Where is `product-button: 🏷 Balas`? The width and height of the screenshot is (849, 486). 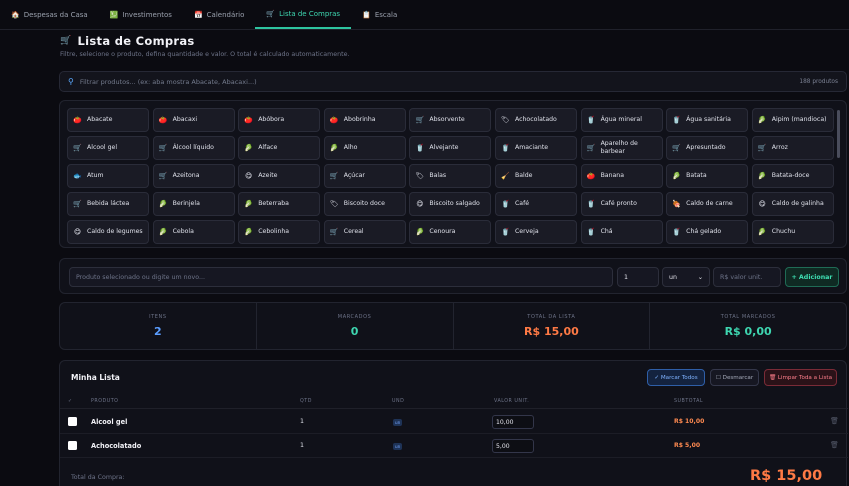
product-button: 🏷 Balas is located at coordinates (450, 176).